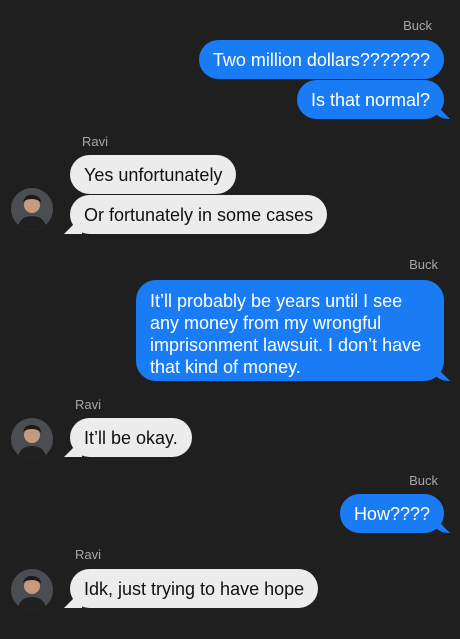  I want to click on message-bubble-outgoing: Is that normal?, so click(370, 99).